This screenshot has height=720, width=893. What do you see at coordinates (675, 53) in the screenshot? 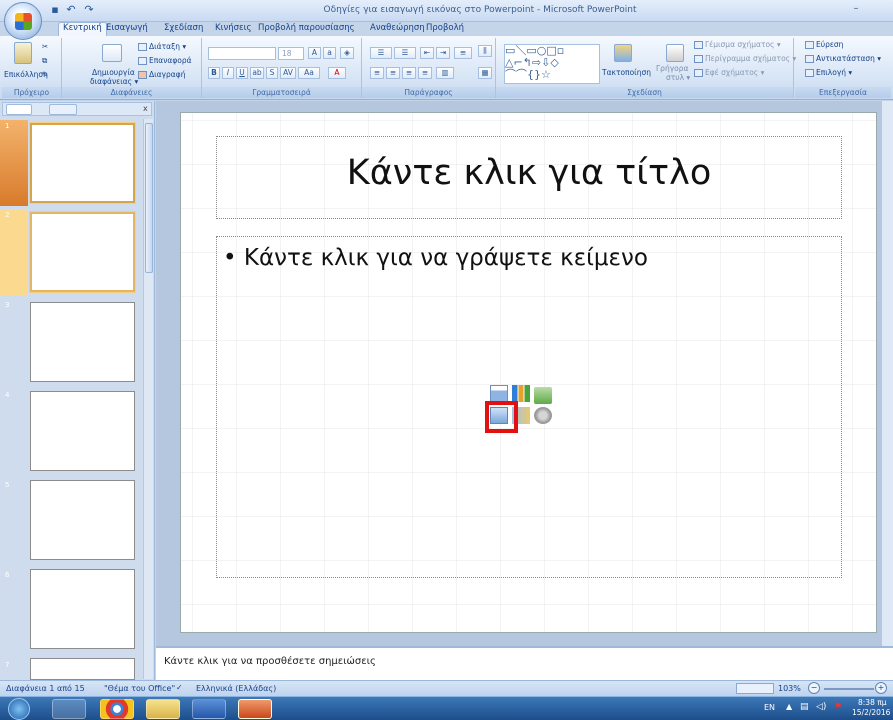
I see `quick-styles-icon` at bounding box center [675, 53].